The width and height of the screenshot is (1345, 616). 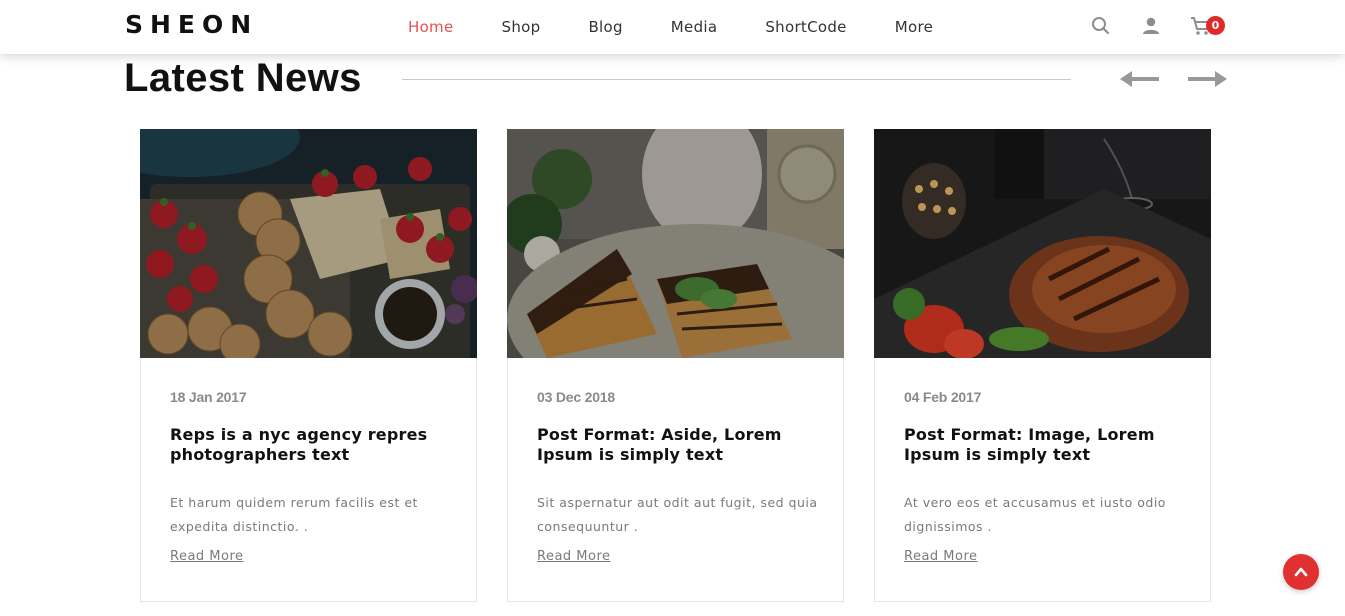 What do you see at coordinates (576, 397) in the screenshot?
I see `post-date: 03 Dec 2018` at bounding box center [576, 397].